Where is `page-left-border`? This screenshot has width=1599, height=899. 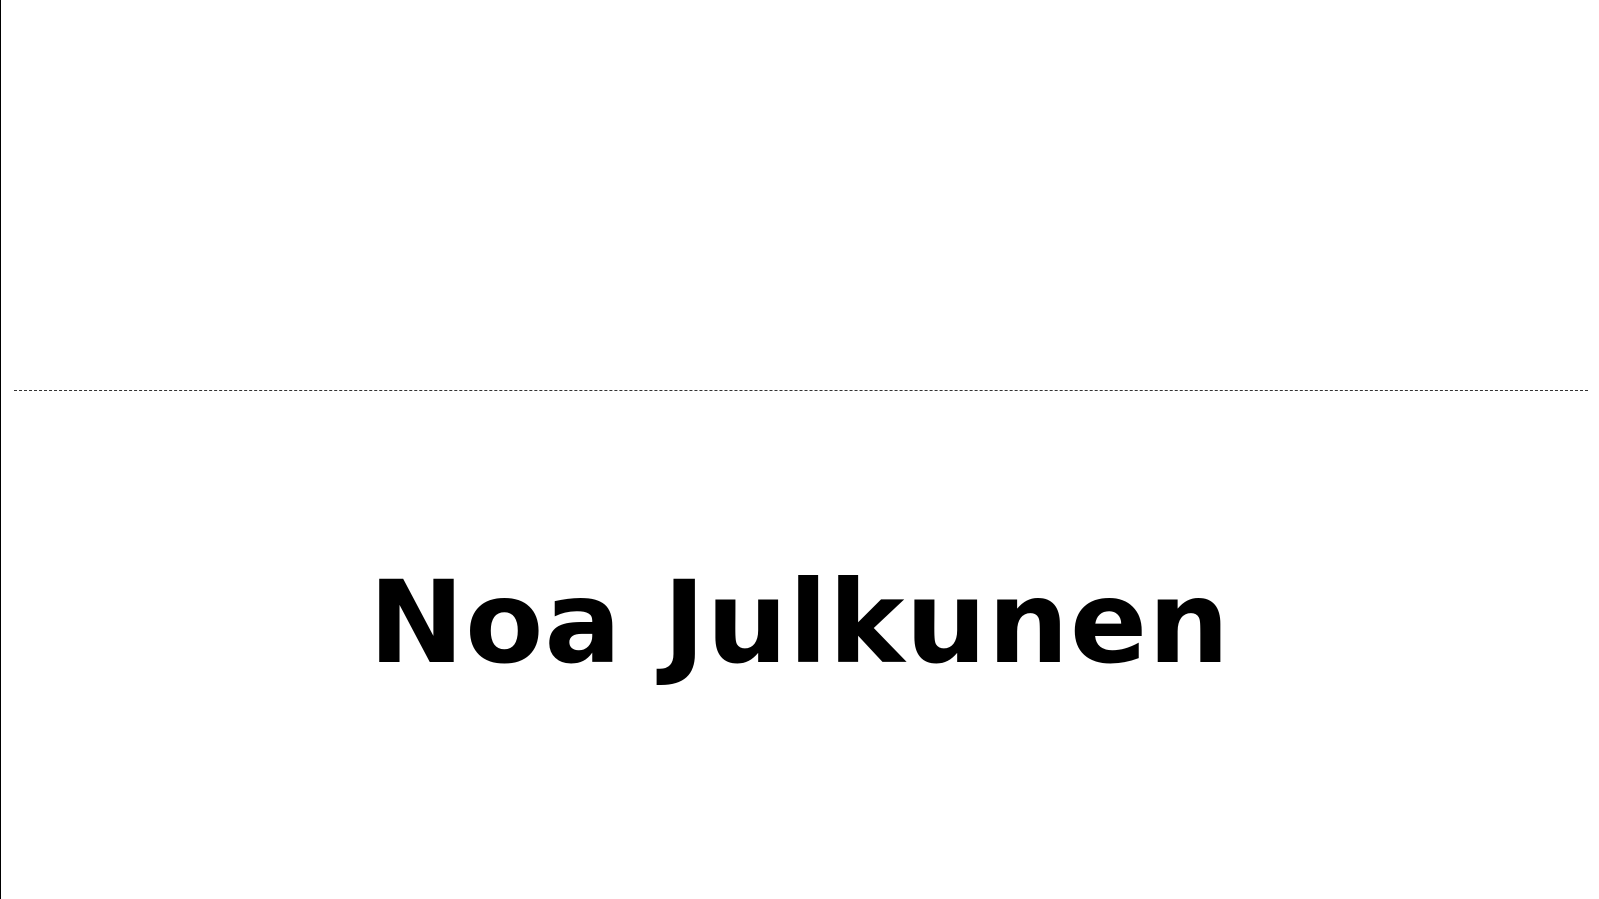 page-left-border is located at coordinates (0, 449).